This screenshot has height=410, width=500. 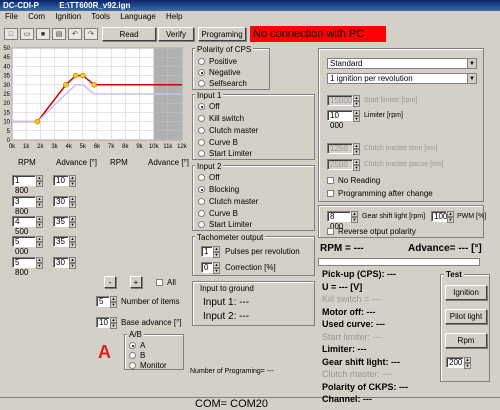 I want to click on test-rpm-input: 200, so click(x=455, y=362).